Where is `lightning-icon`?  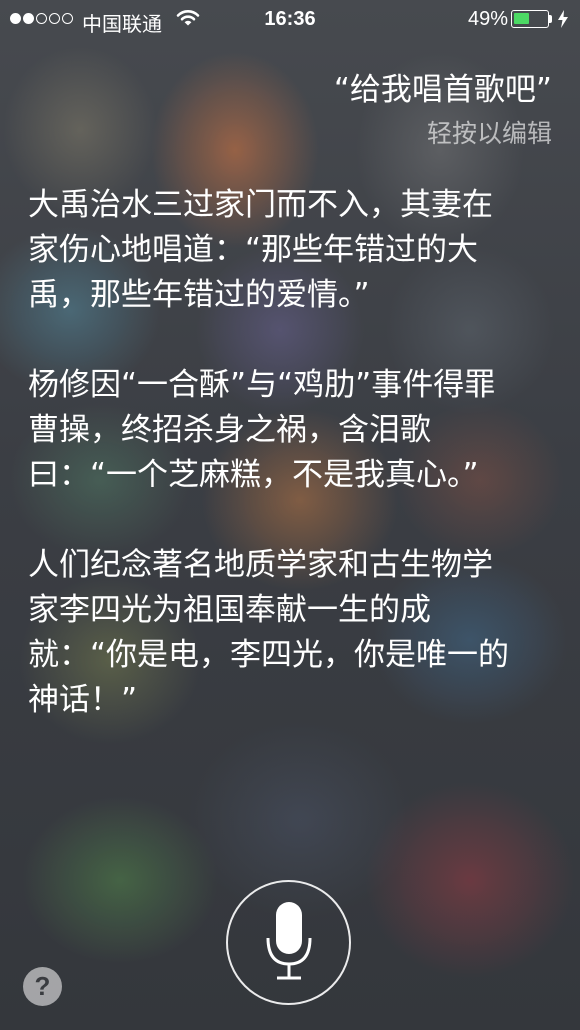 lightning-icon is located at coordinates (563, 22).